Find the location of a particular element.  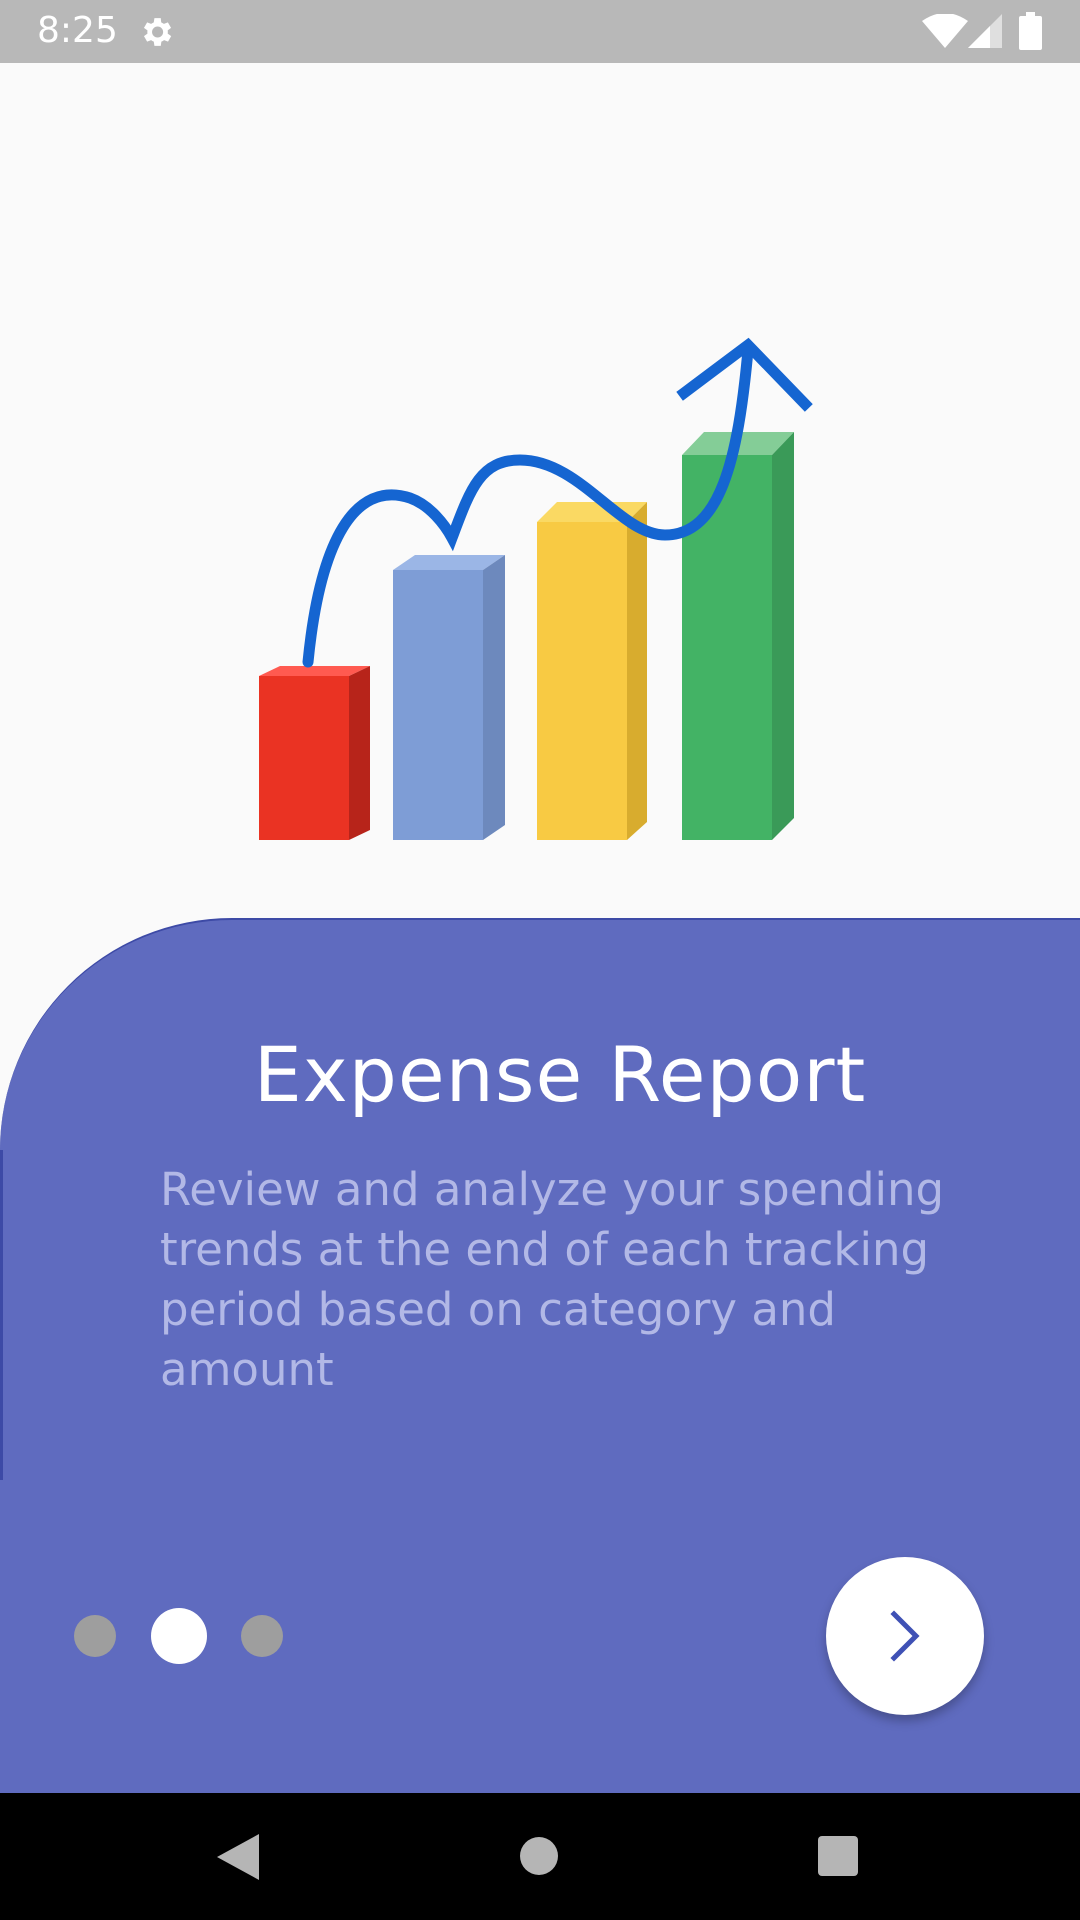

recent-apps-icon is located at coordinates (838, 1856).